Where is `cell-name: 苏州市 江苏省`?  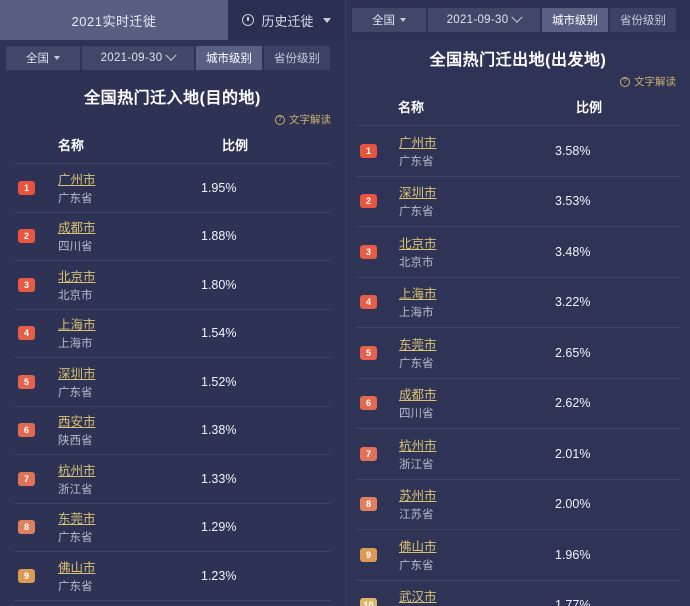
cell-name: 苏州市 江苏省 is located at coordinates (452, 504).